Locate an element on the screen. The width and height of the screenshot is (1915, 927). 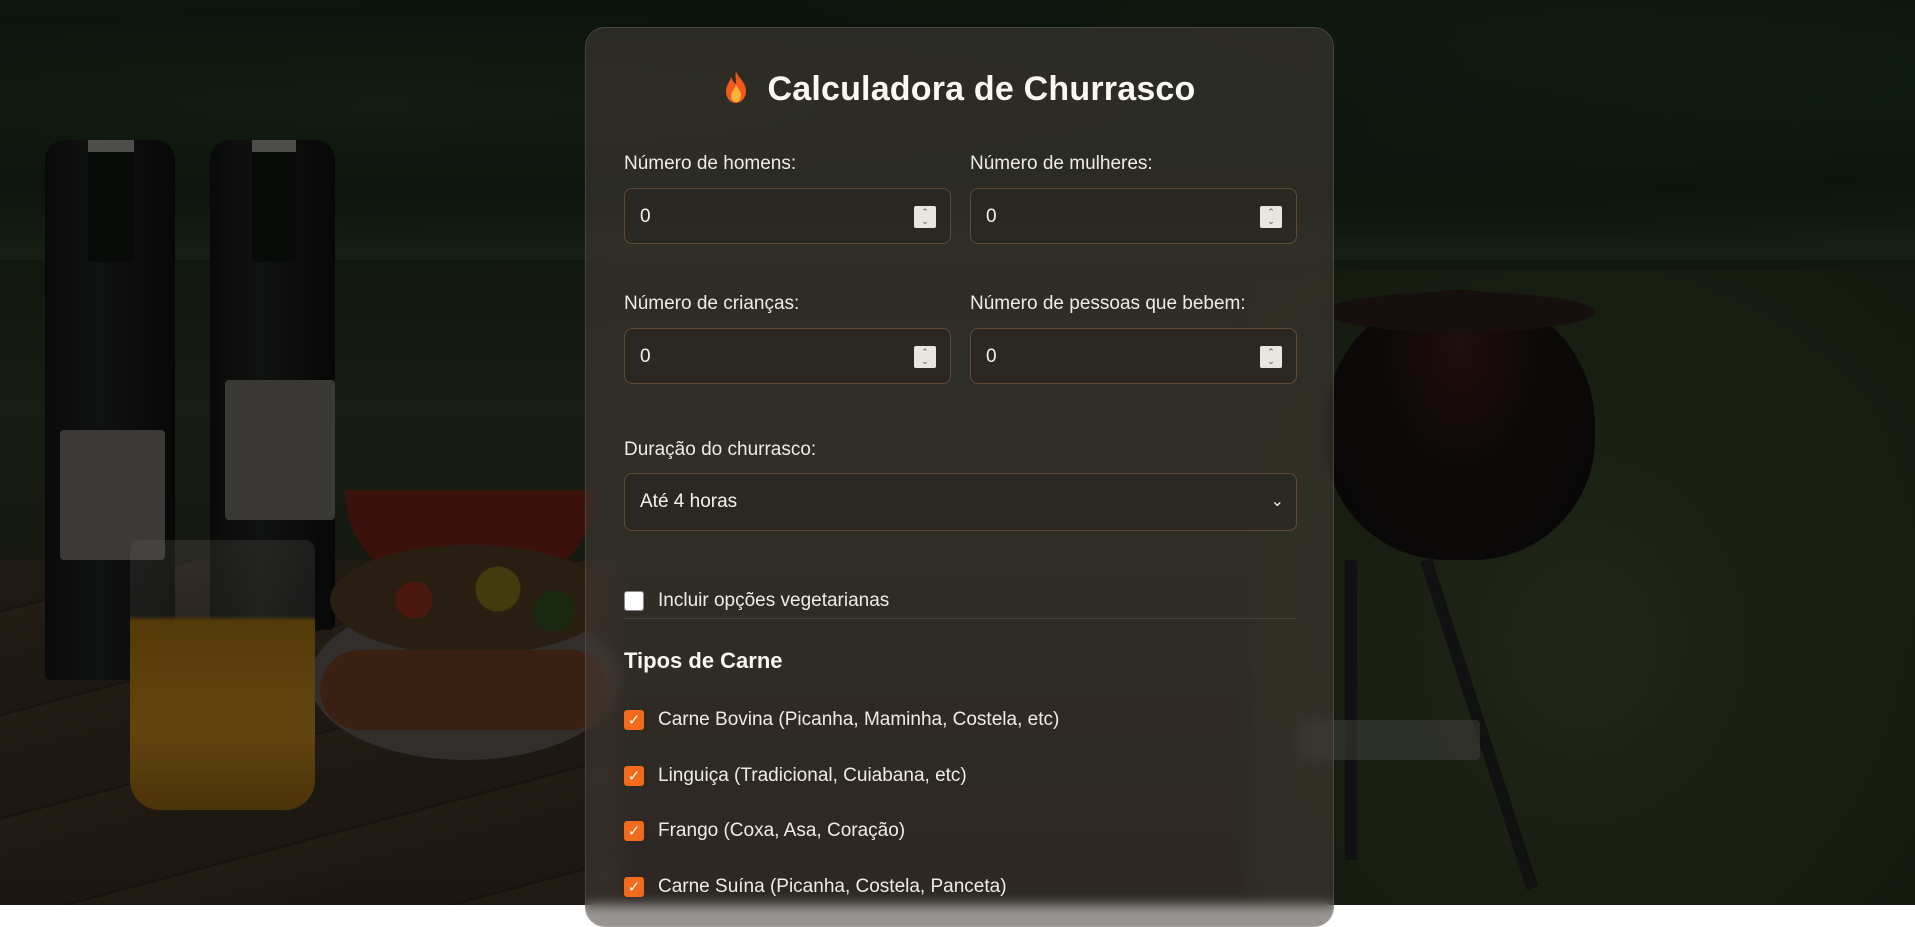
meat-option-sausage: ✓ Linguiça (Tradicional, Cuiabana, etc) is located at coordinates (795, 776).